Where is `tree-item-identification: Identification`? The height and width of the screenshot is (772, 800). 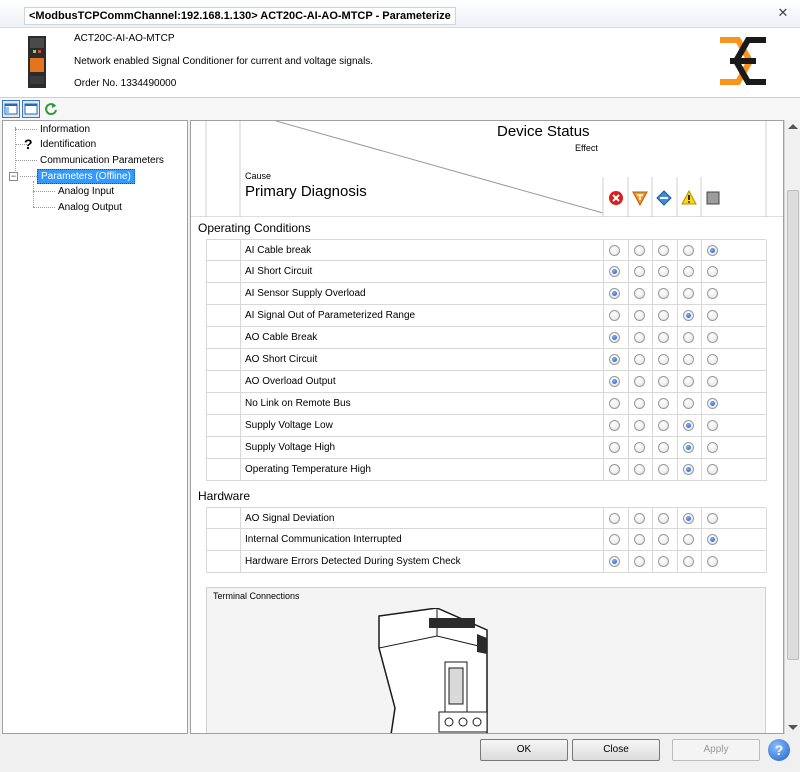
tree-item-identification: Identification is located at coordinates (68, 144).